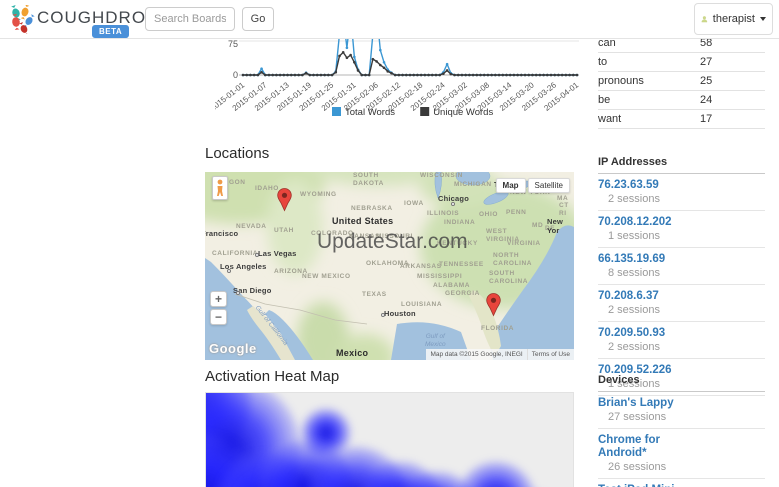 Image resolution: width=779 pixels, height=487 pixels. I want to click on word-row: be 24, so click(681, 100).